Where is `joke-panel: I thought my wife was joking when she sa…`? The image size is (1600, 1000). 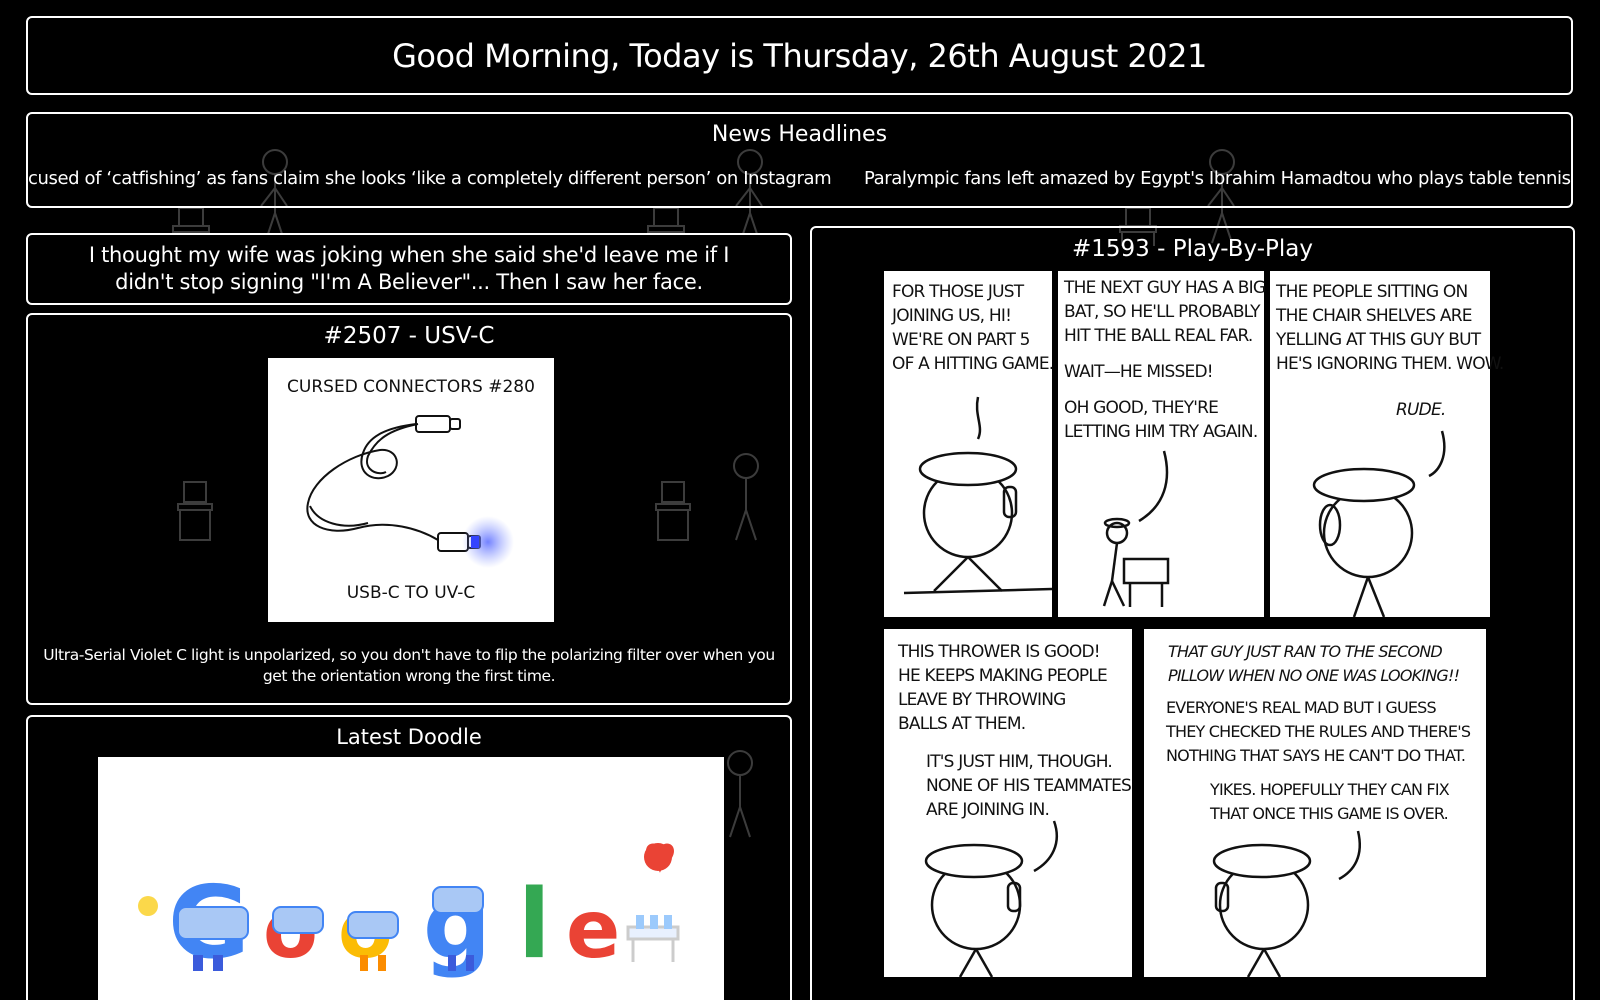
joke-panel: I thought my wife was joking when she sa… is located at coordinates (409, 269).